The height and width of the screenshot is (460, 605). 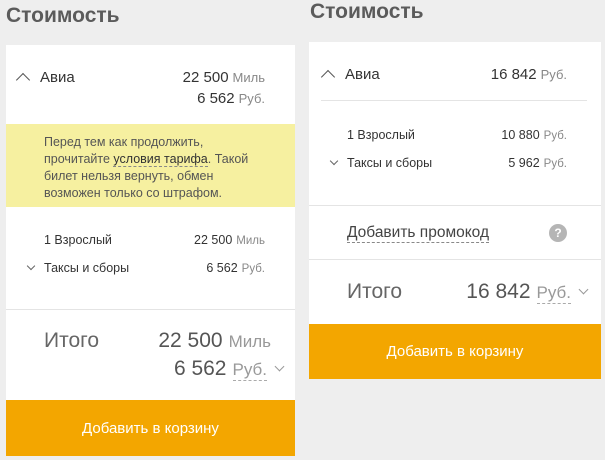 I want to click on right-total-amount: 16 842 Руб., so click(x=527, y=292).